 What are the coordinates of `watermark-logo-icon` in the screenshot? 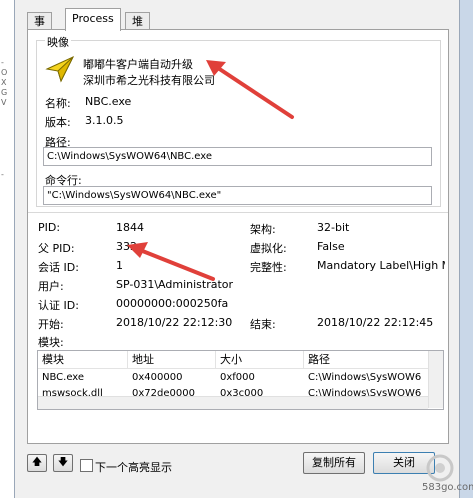 It's located at (440, 468).